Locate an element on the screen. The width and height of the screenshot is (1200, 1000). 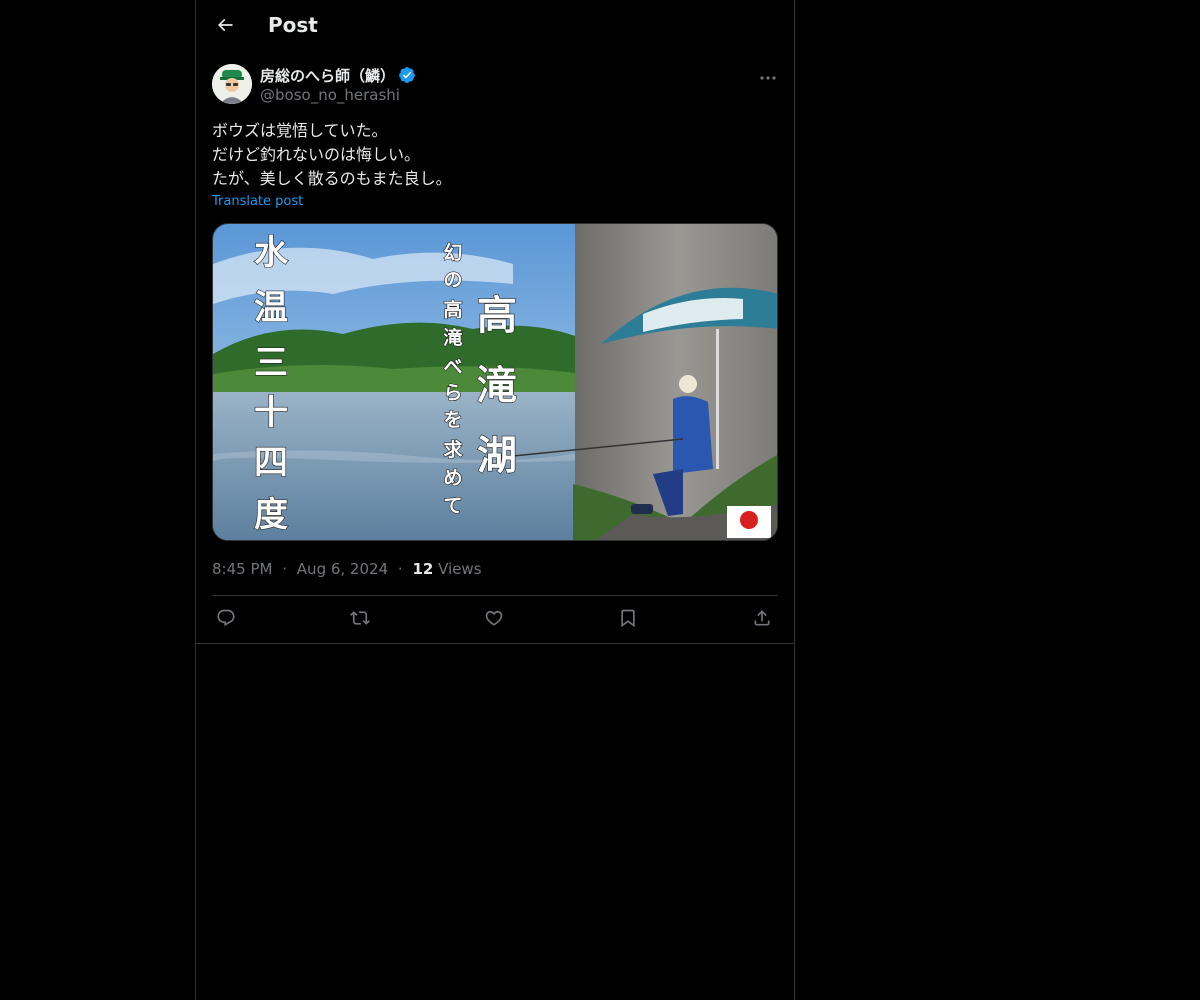
top-bar: Post is located at coordinates (495, 26).